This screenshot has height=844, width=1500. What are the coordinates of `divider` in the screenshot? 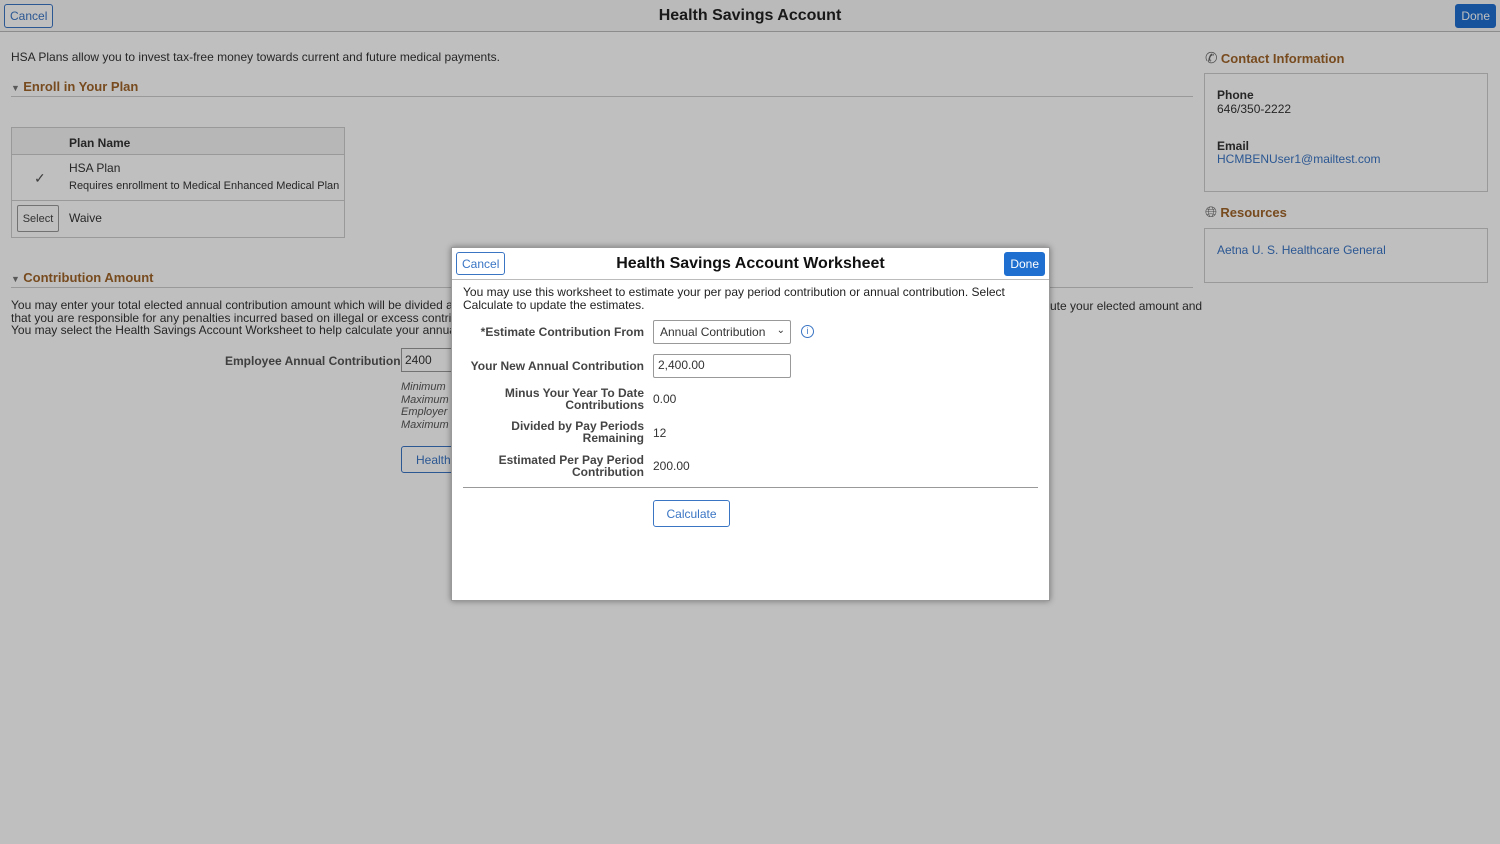 It's located at (750, 487).